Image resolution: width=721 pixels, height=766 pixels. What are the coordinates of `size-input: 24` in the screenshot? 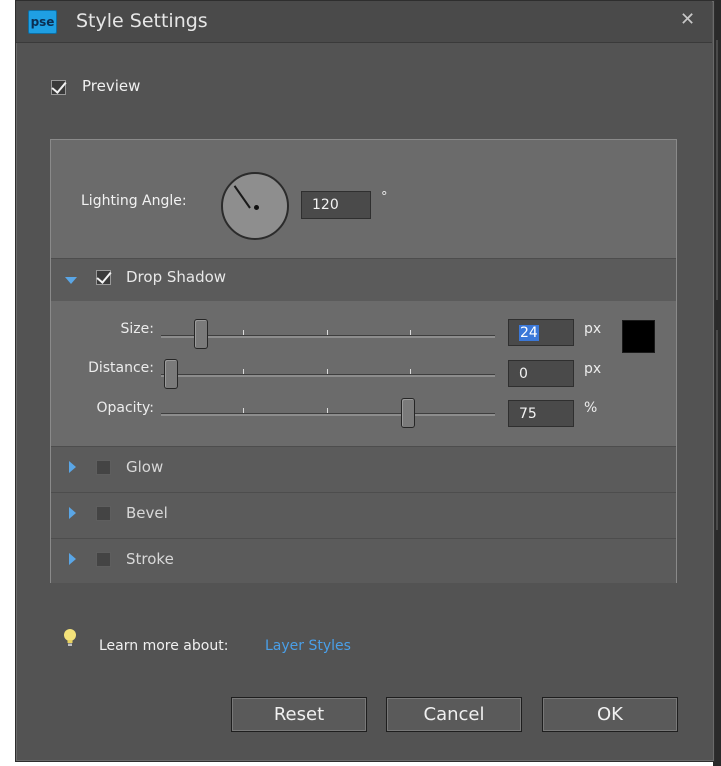 It's located at (541, 332).